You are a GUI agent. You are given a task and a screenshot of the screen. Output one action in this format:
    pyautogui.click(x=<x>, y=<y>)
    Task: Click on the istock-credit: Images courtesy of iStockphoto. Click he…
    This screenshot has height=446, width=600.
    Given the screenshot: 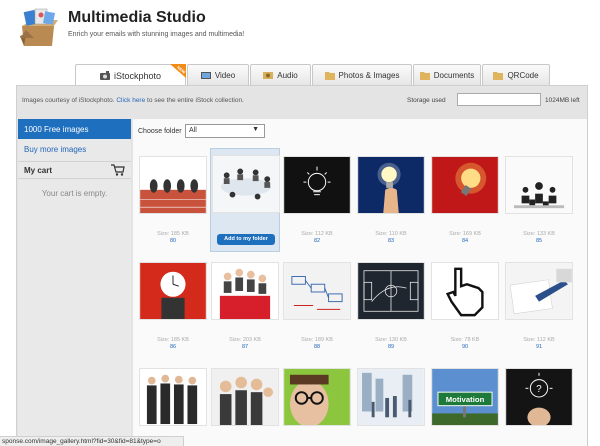 What is the action you would take?
    pyautogui.click(x=133, y=100)
    